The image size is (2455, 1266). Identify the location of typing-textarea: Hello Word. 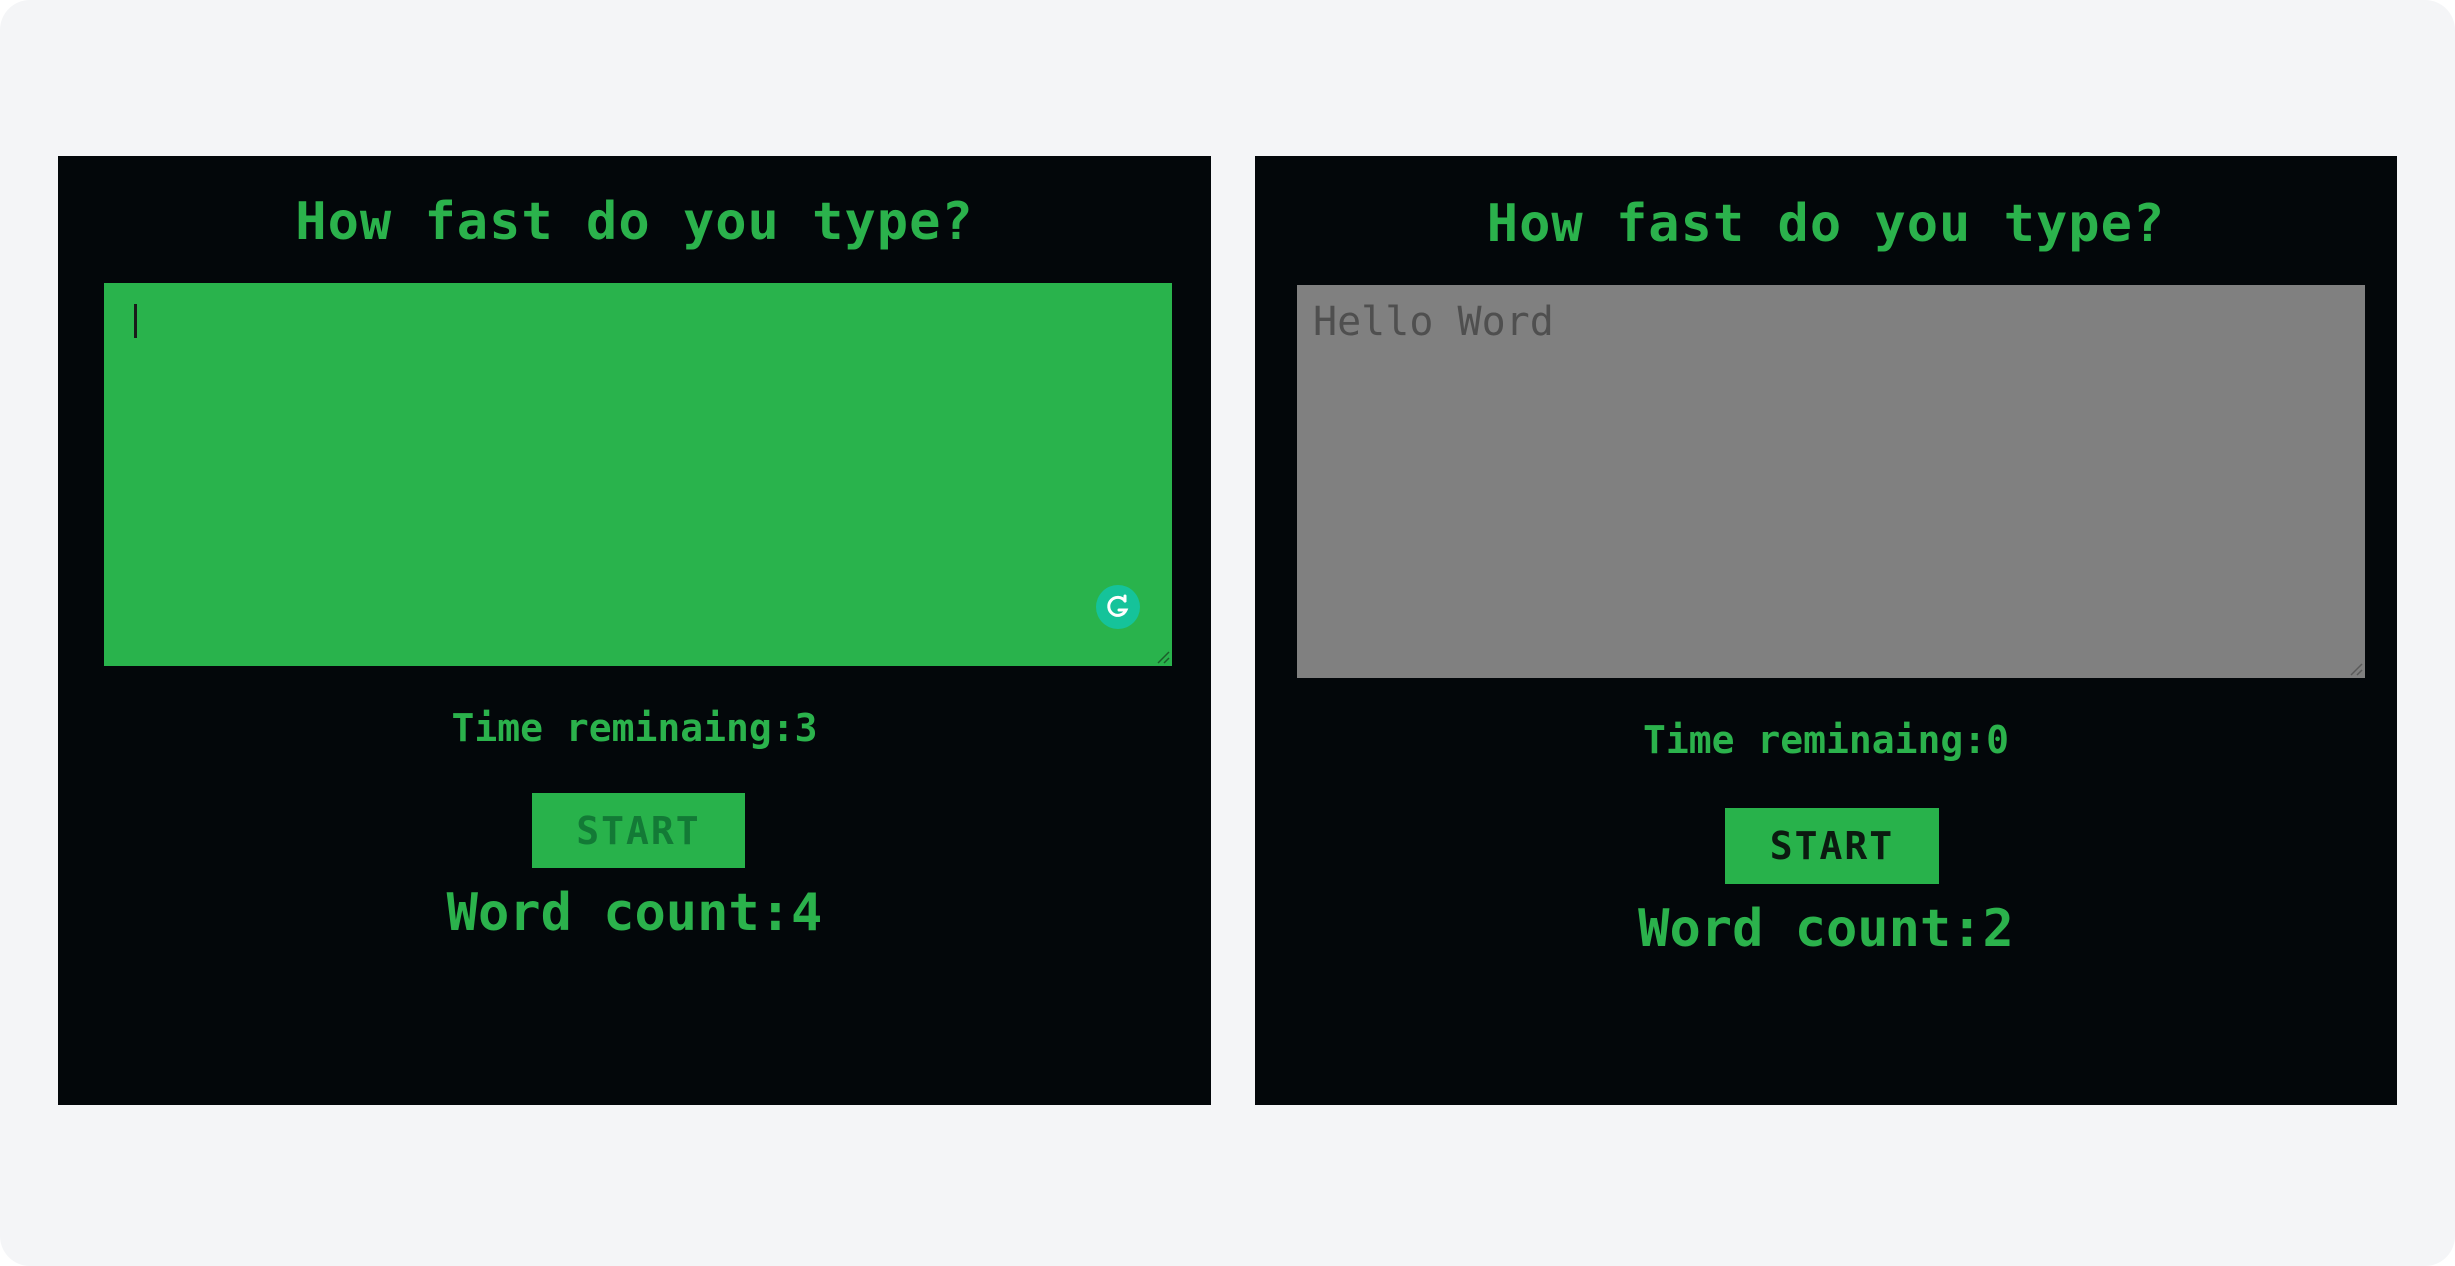
(1831, 481).